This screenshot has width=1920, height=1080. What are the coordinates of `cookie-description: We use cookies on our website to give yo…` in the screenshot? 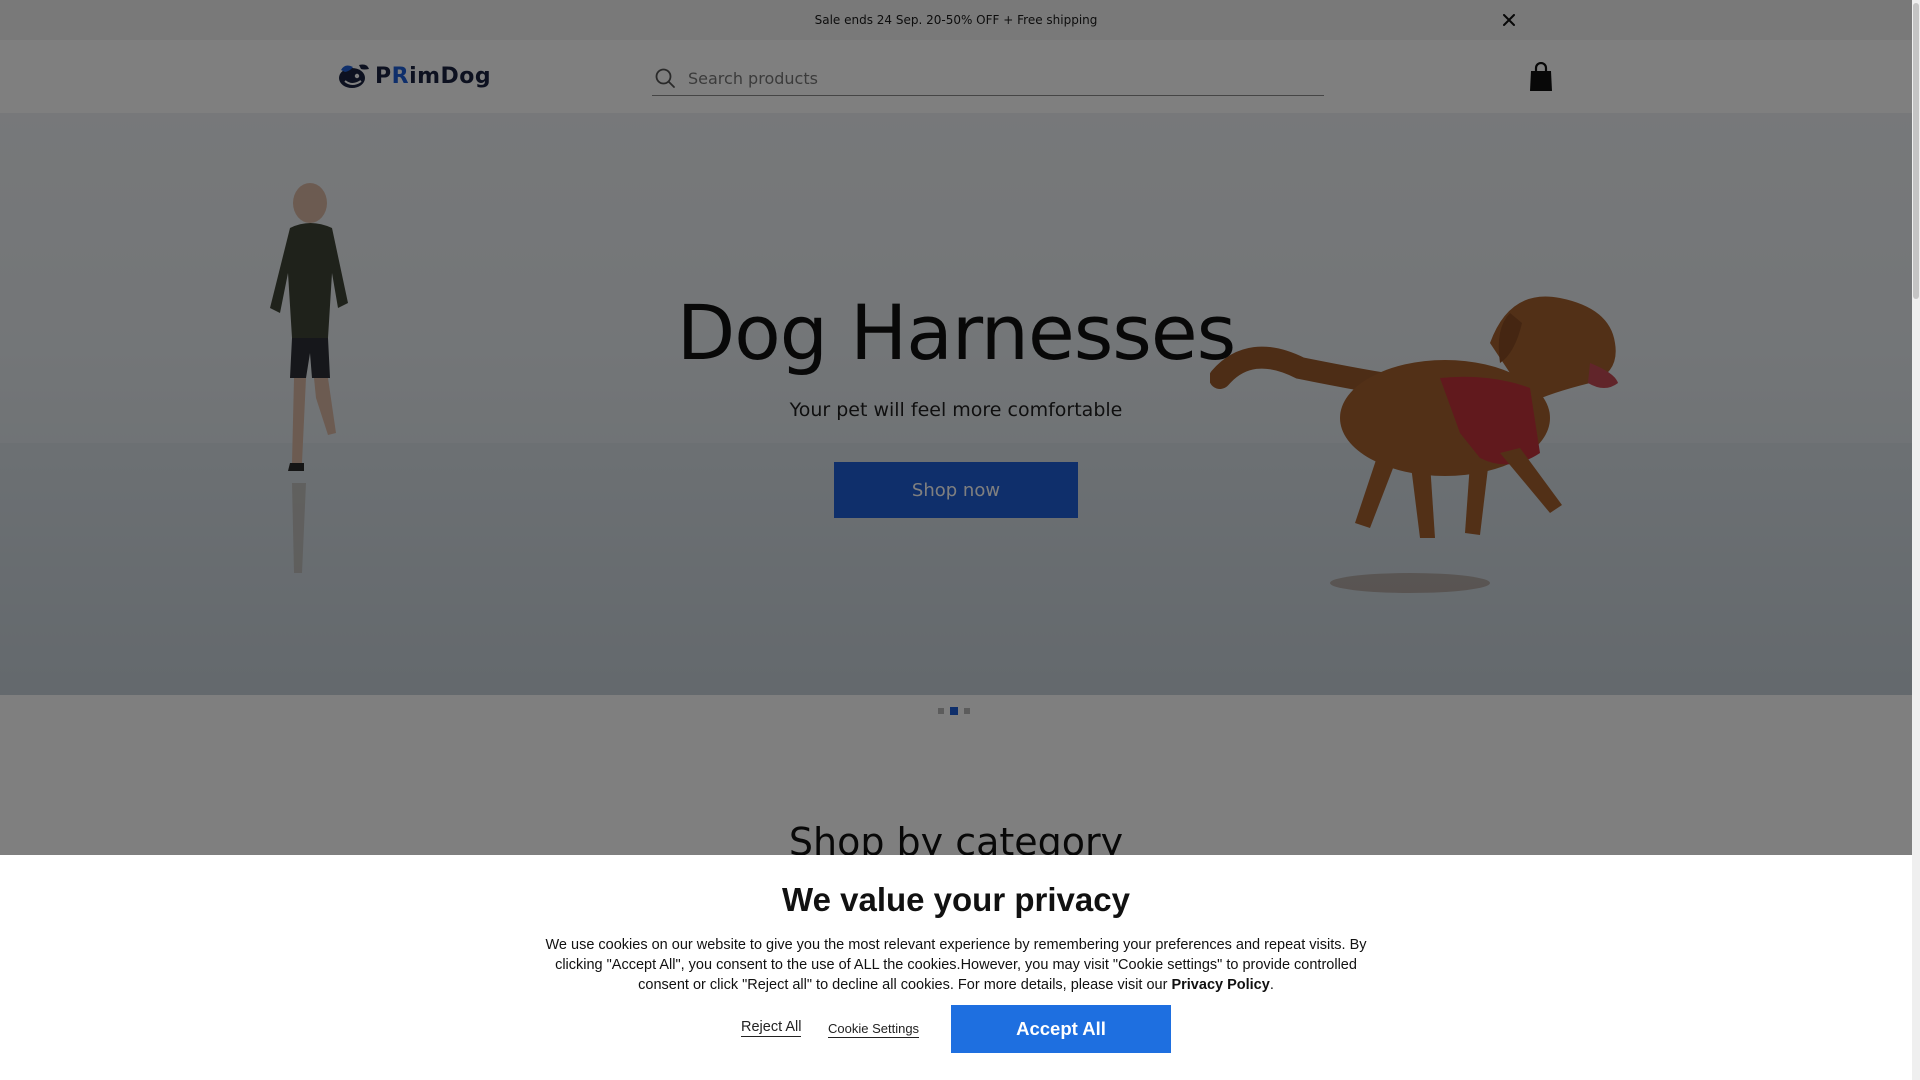 It's located at (956, 965).